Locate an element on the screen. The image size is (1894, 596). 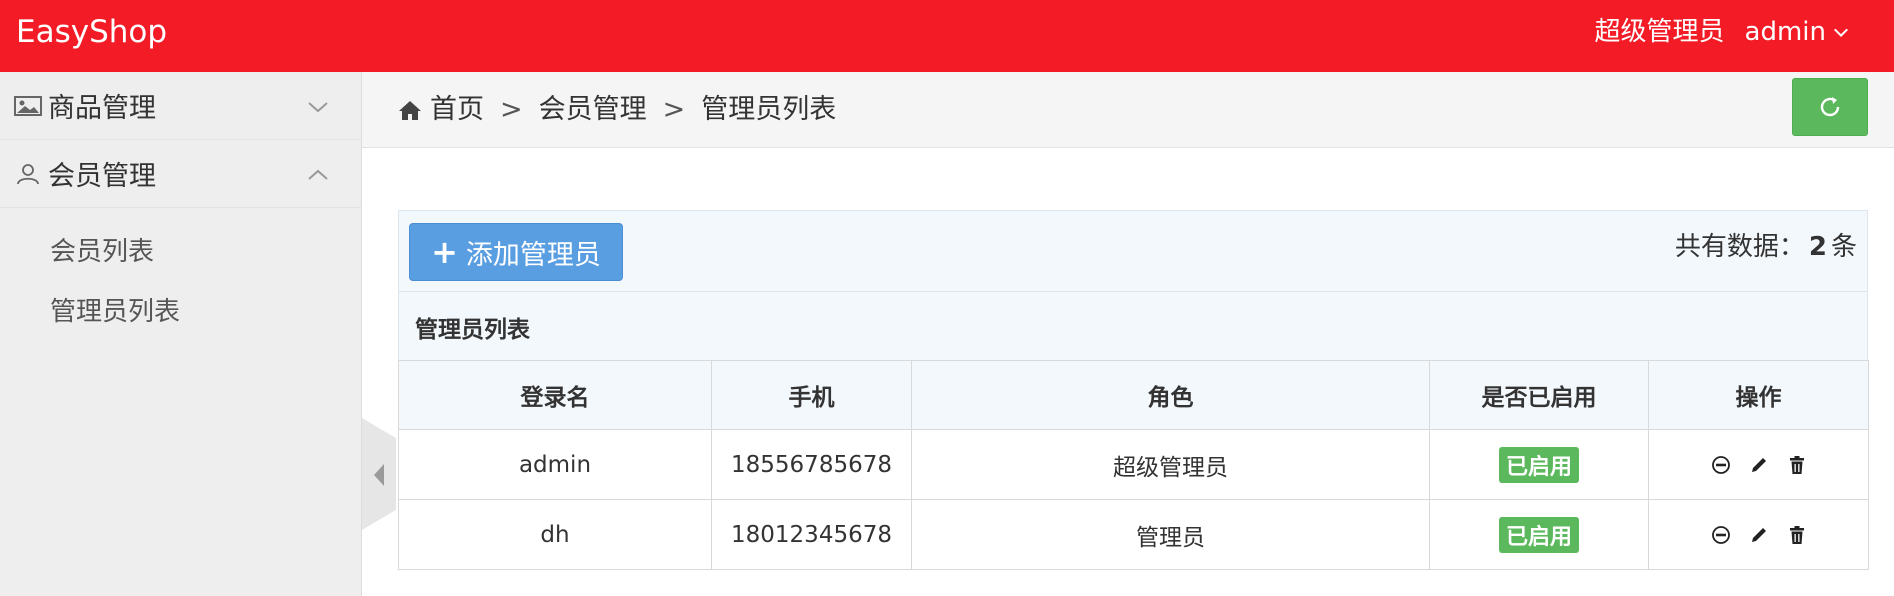
table-toolbar: + 添加管理员 共有数据： 2 条 is located at coordinates (1133, 251).